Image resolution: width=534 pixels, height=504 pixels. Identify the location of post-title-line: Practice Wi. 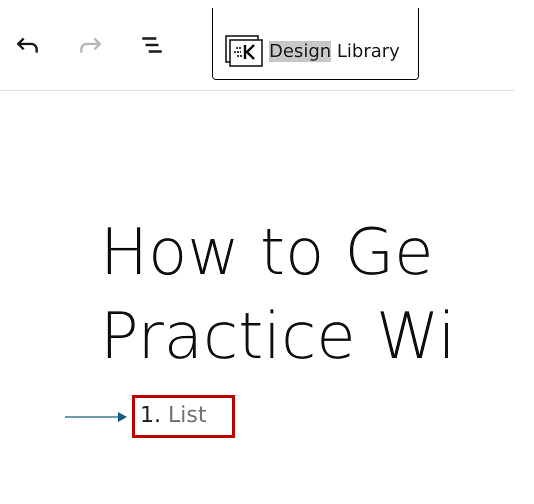
(278, 337).